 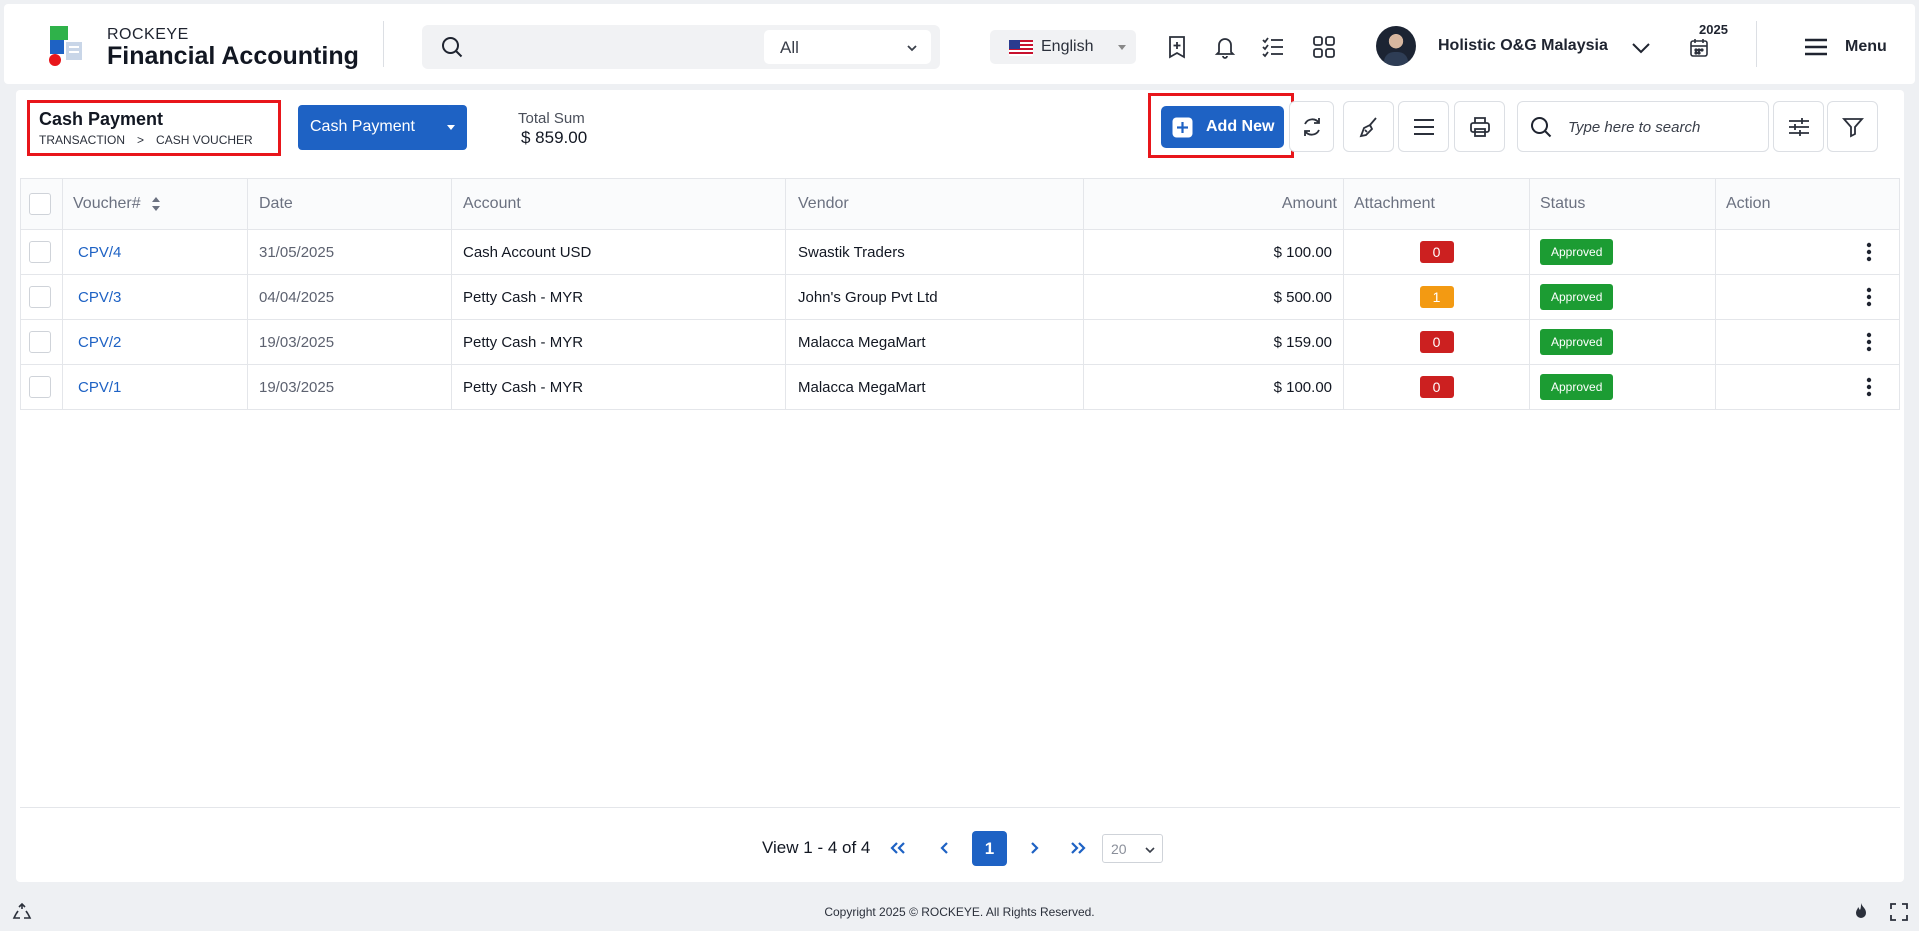 I want to click on refresh-icon, so click(x=1312, y=127).